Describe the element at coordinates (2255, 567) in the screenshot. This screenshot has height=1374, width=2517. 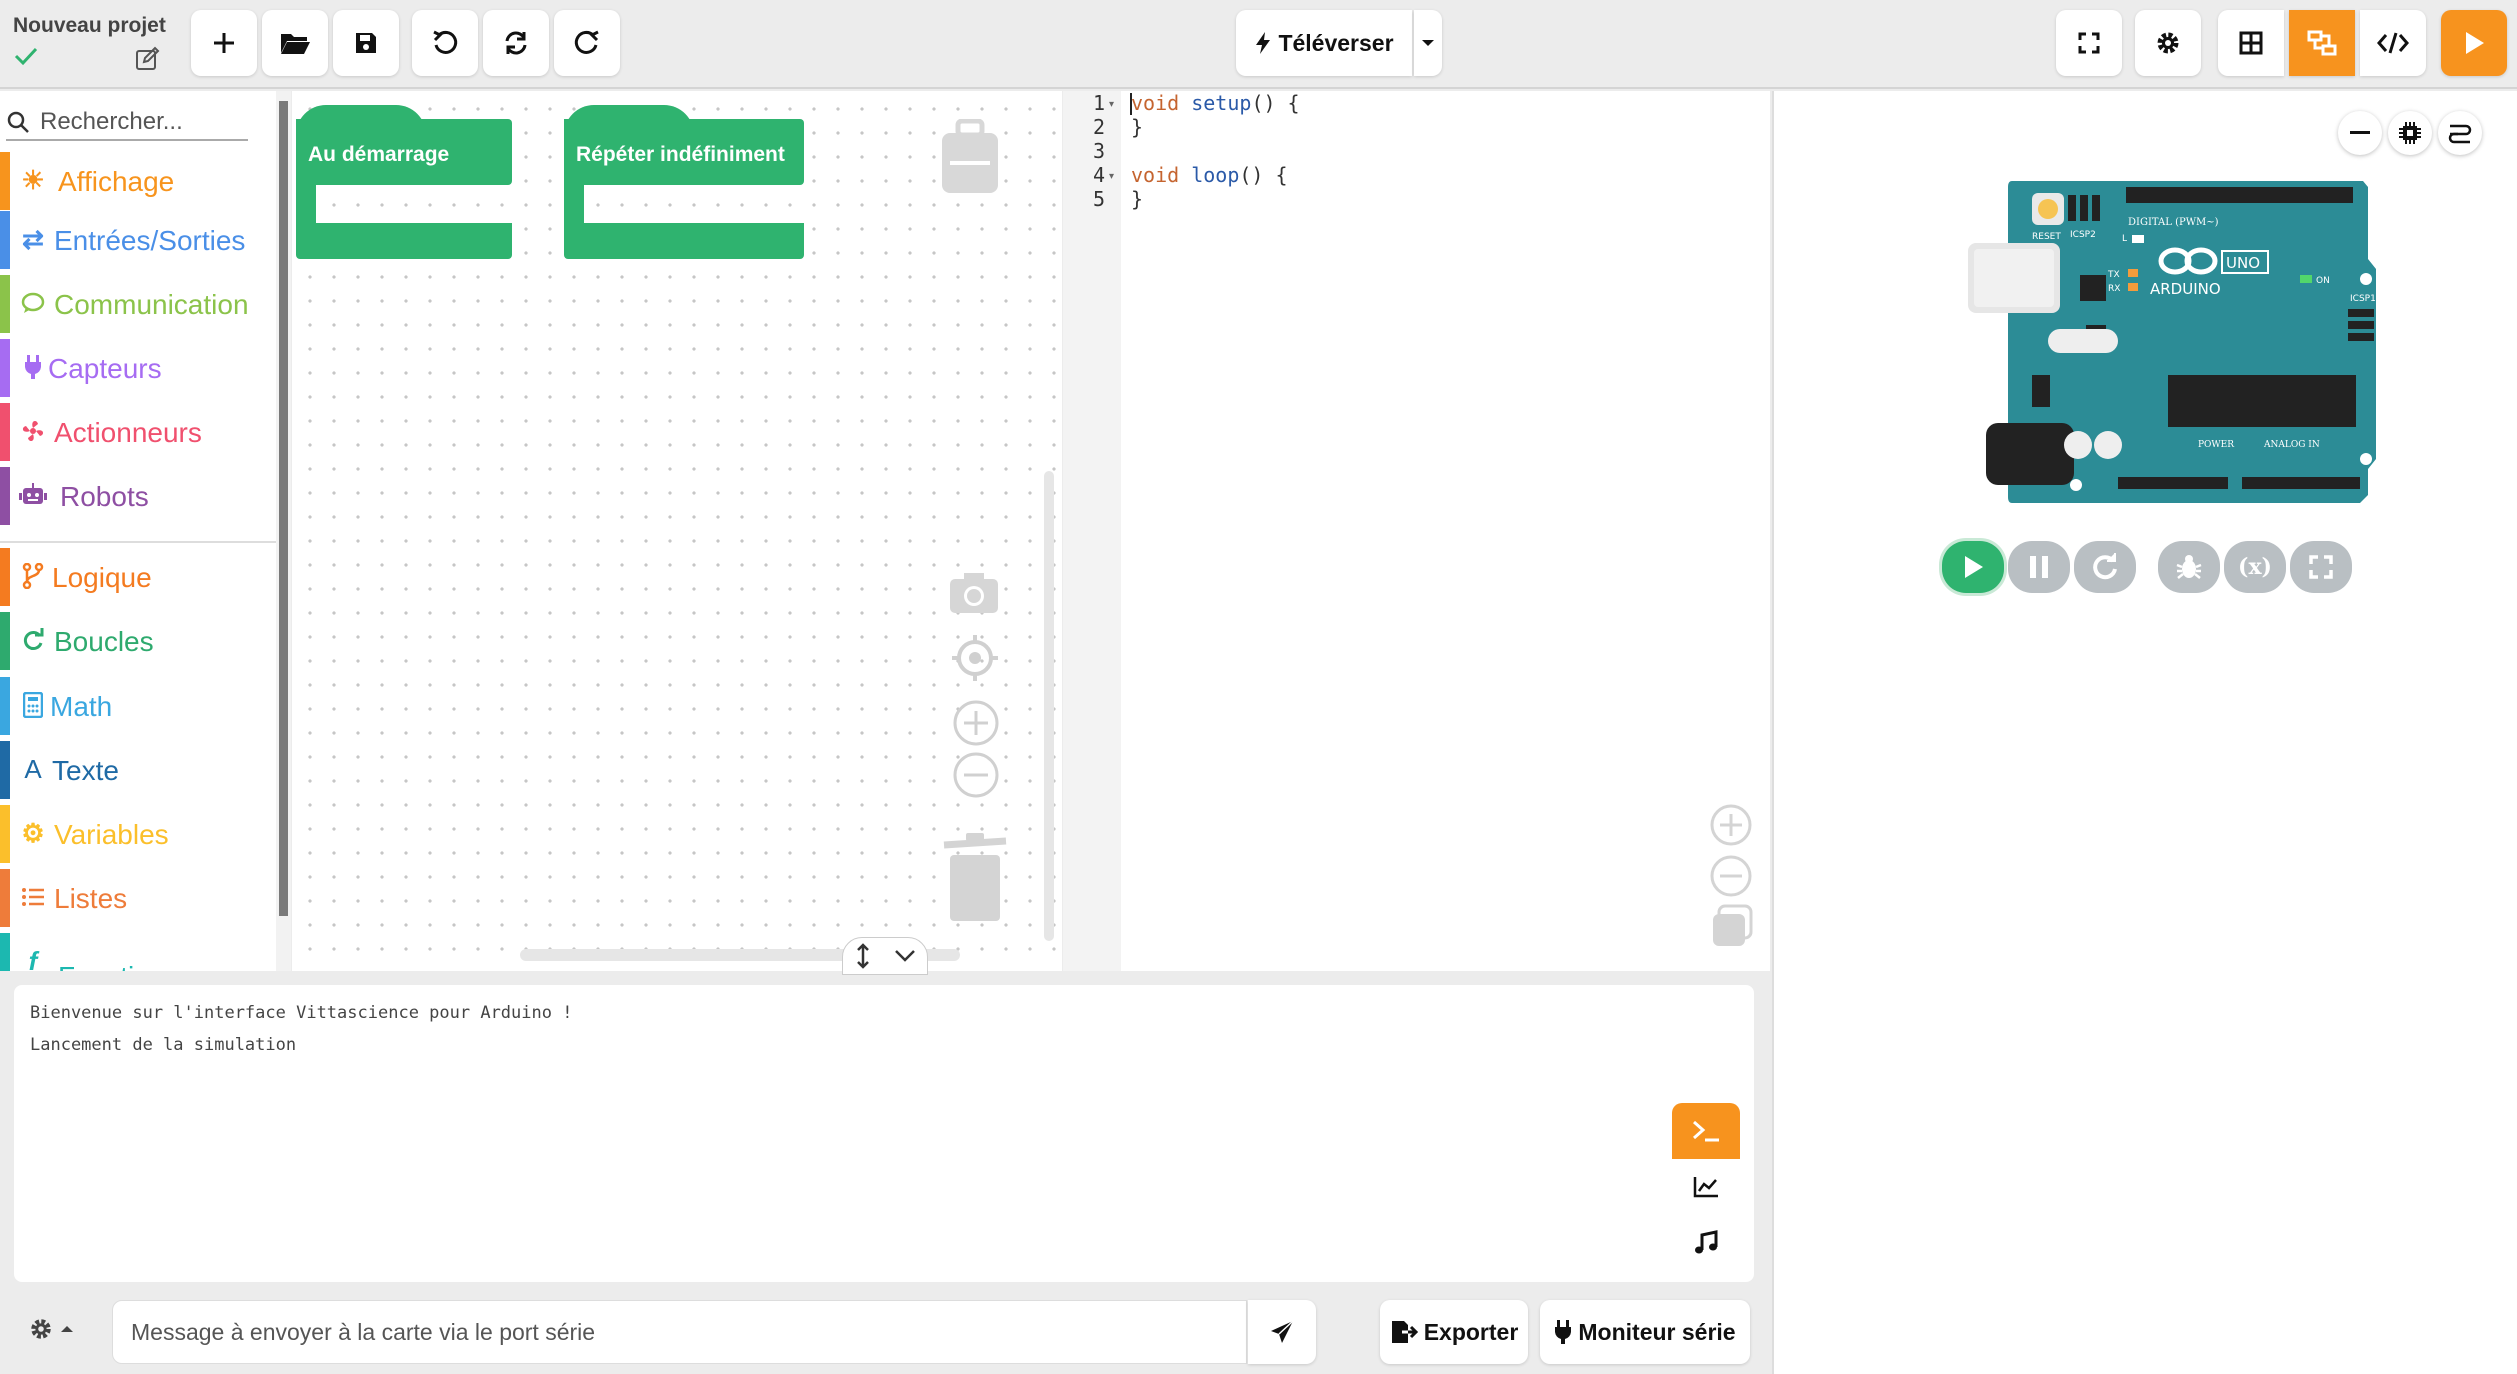
I see `sim-variables-button: (x)` at that location.